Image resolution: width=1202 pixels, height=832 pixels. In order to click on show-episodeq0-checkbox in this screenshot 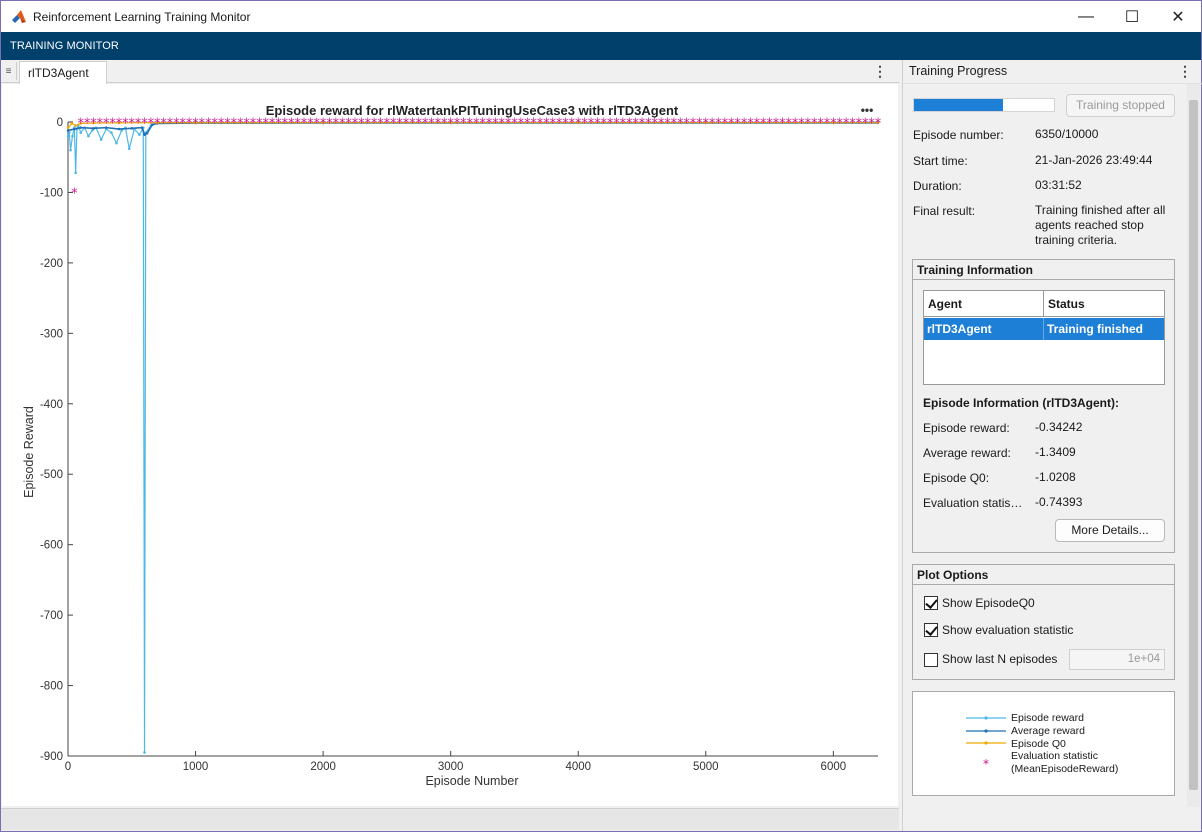, I will do `click(931, 603)`.